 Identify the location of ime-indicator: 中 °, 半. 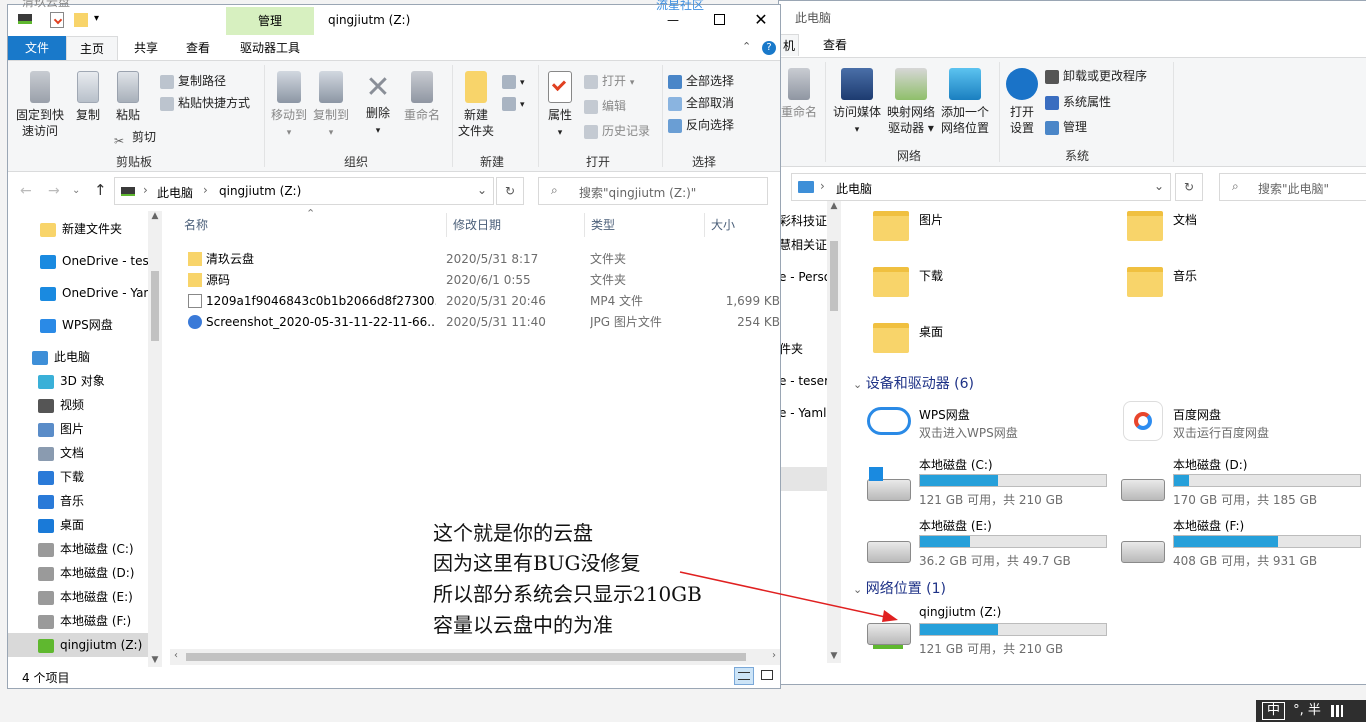
(1311, 711).